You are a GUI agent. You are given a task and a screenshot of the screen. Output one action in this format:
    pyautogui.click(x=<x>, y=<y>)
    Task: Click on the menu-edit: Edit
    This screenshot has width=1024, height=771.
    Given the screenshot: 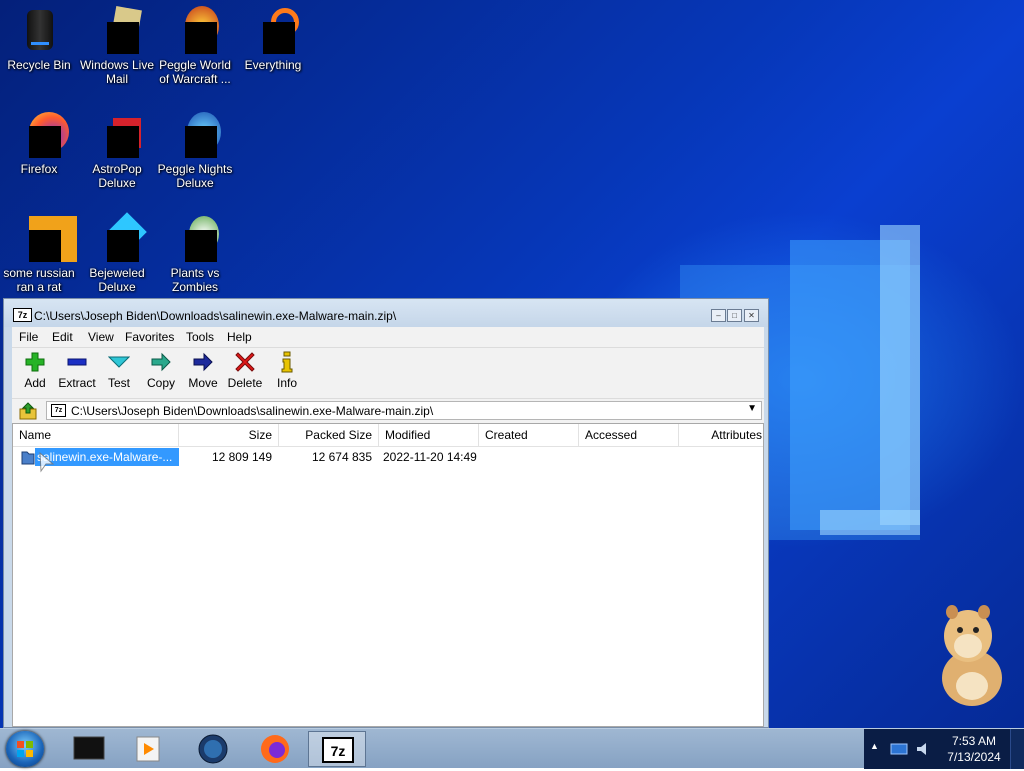 What is the action you would take?
    pyautogui.click(x=62, y=337)
    